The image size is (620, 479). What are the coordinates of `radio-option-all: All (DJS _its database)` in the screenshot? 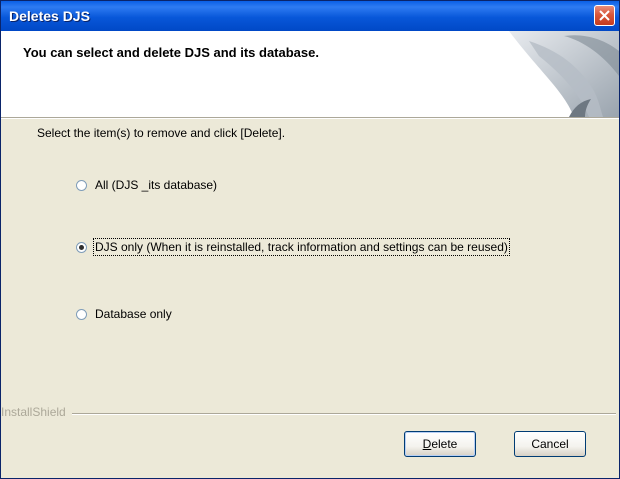 It's located at (146, 185).